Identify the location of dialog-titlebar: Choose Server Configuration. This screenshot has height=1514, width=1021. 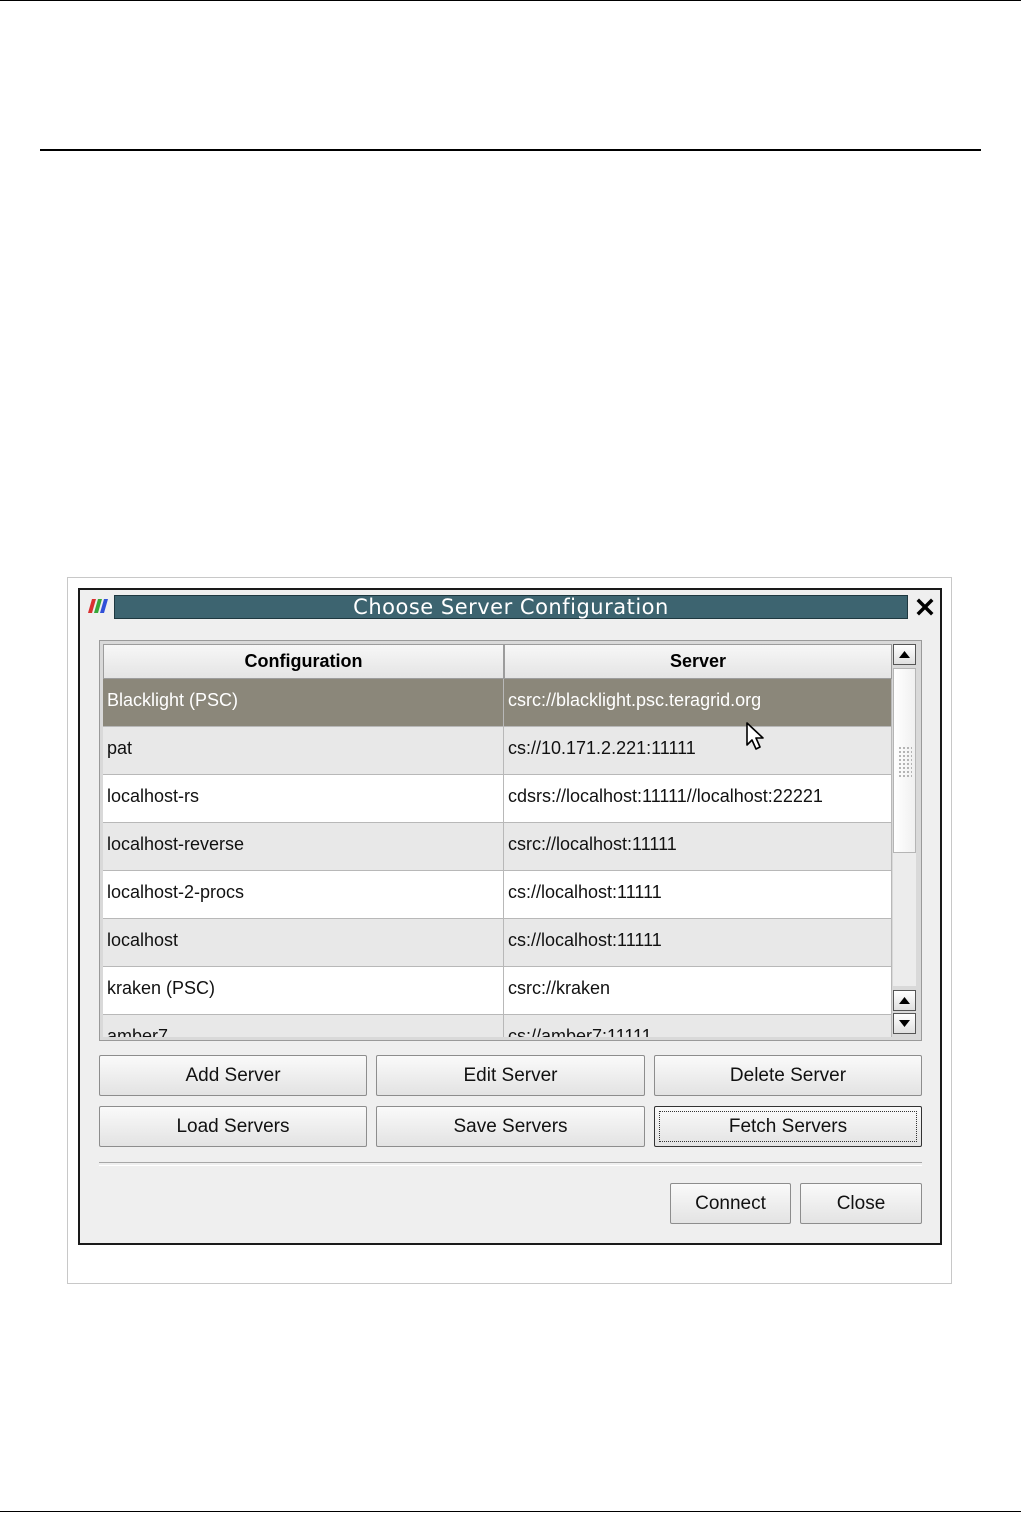
(510, 606).